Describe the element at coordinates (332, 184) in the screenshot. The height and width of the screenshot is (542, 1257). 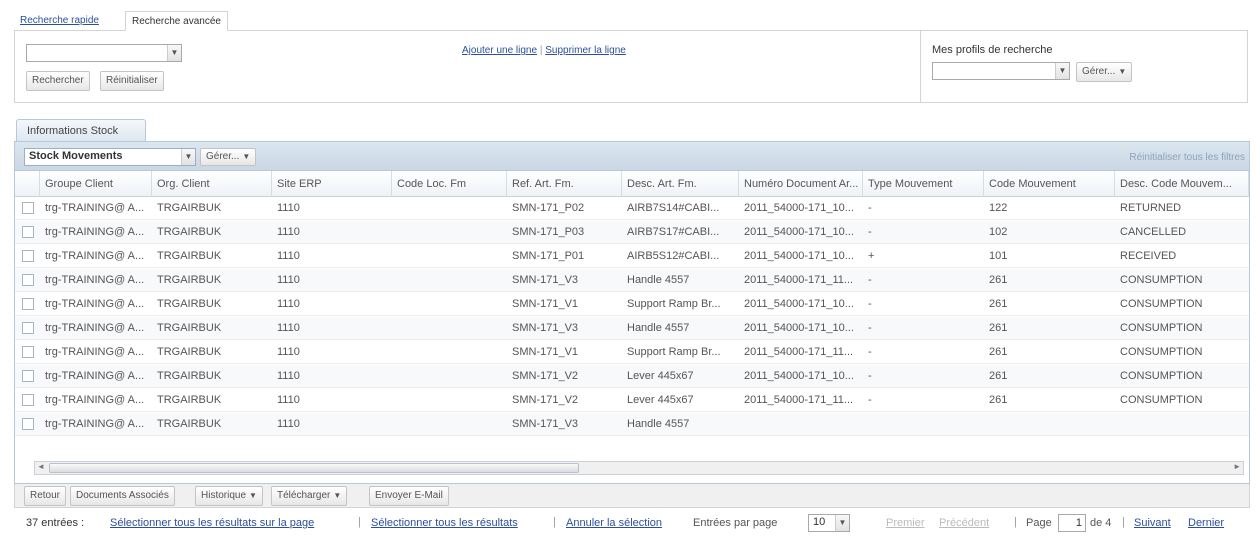
I see `column-header: Site ERP` at that location.